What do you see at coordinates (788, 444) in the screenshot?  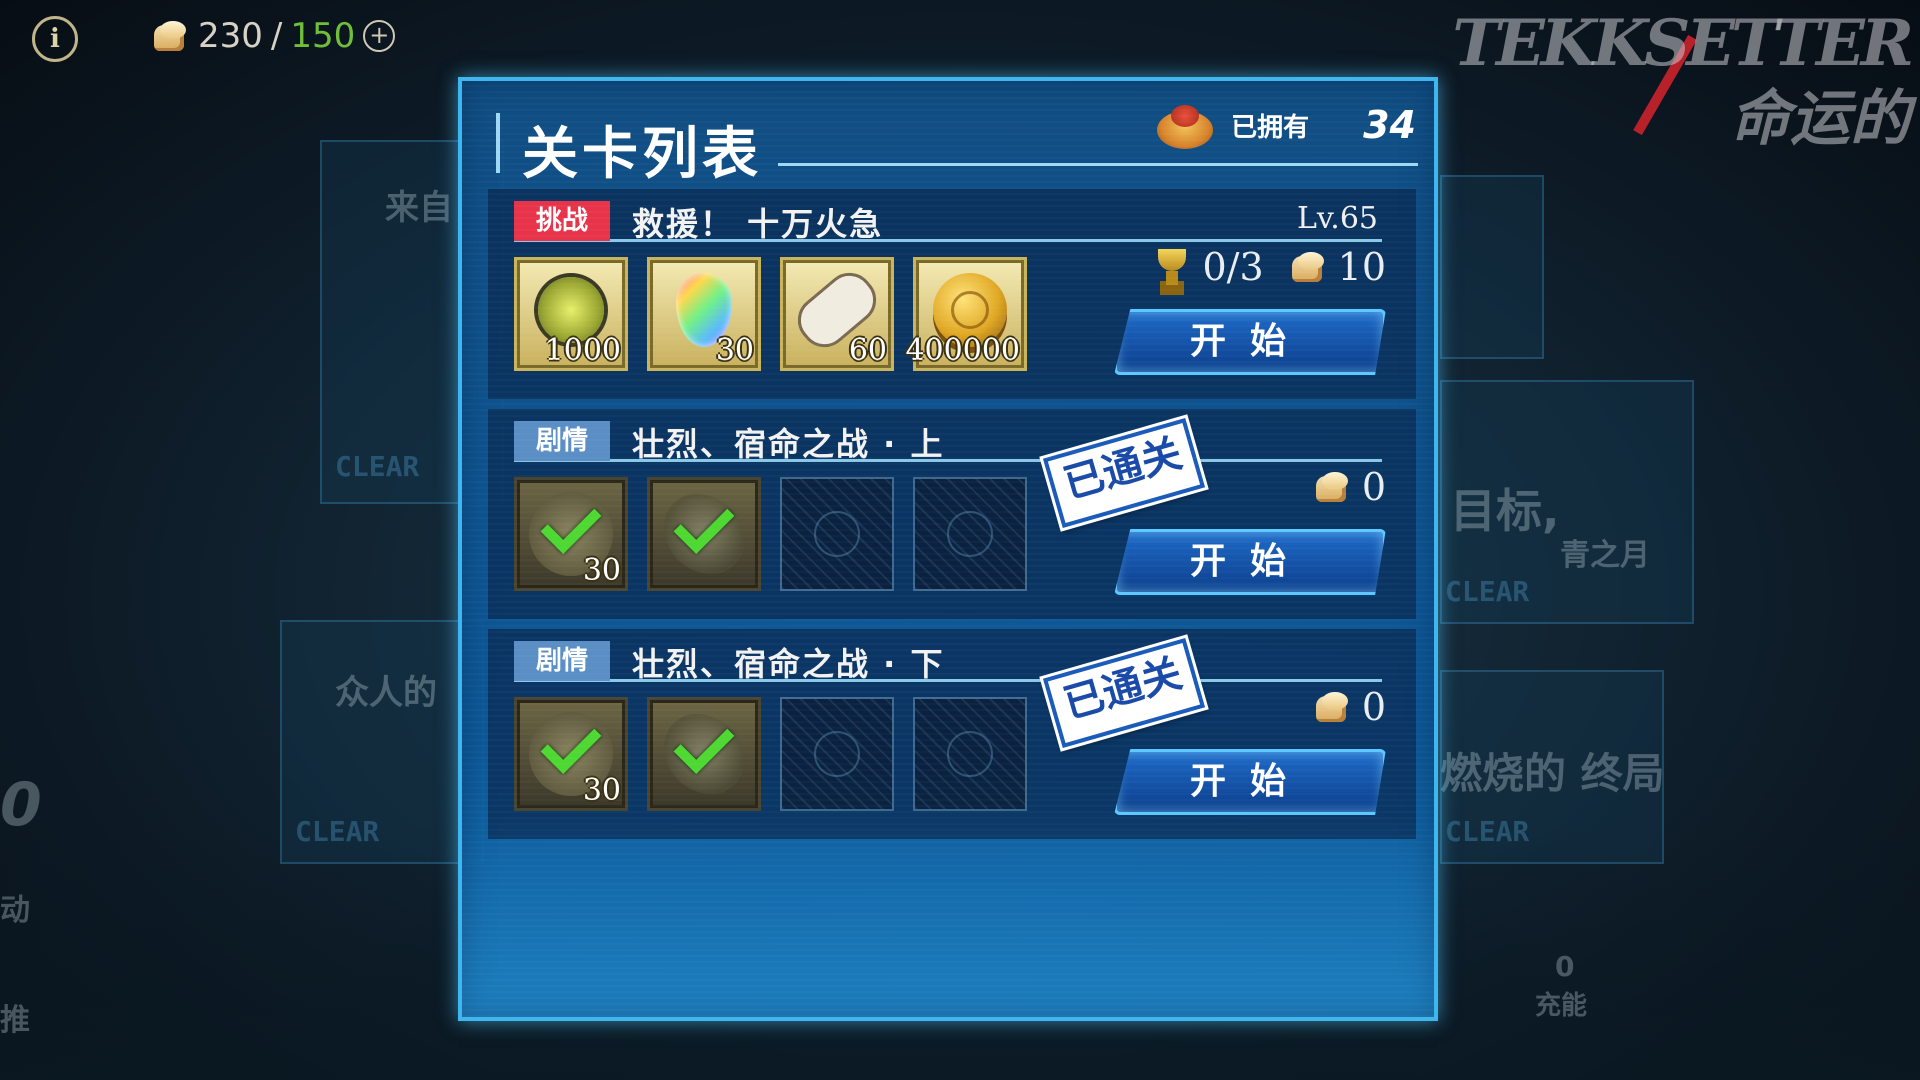 I see `stage-name: 壮烈、宿命之战 · 上` at bounding box center [788, 444].